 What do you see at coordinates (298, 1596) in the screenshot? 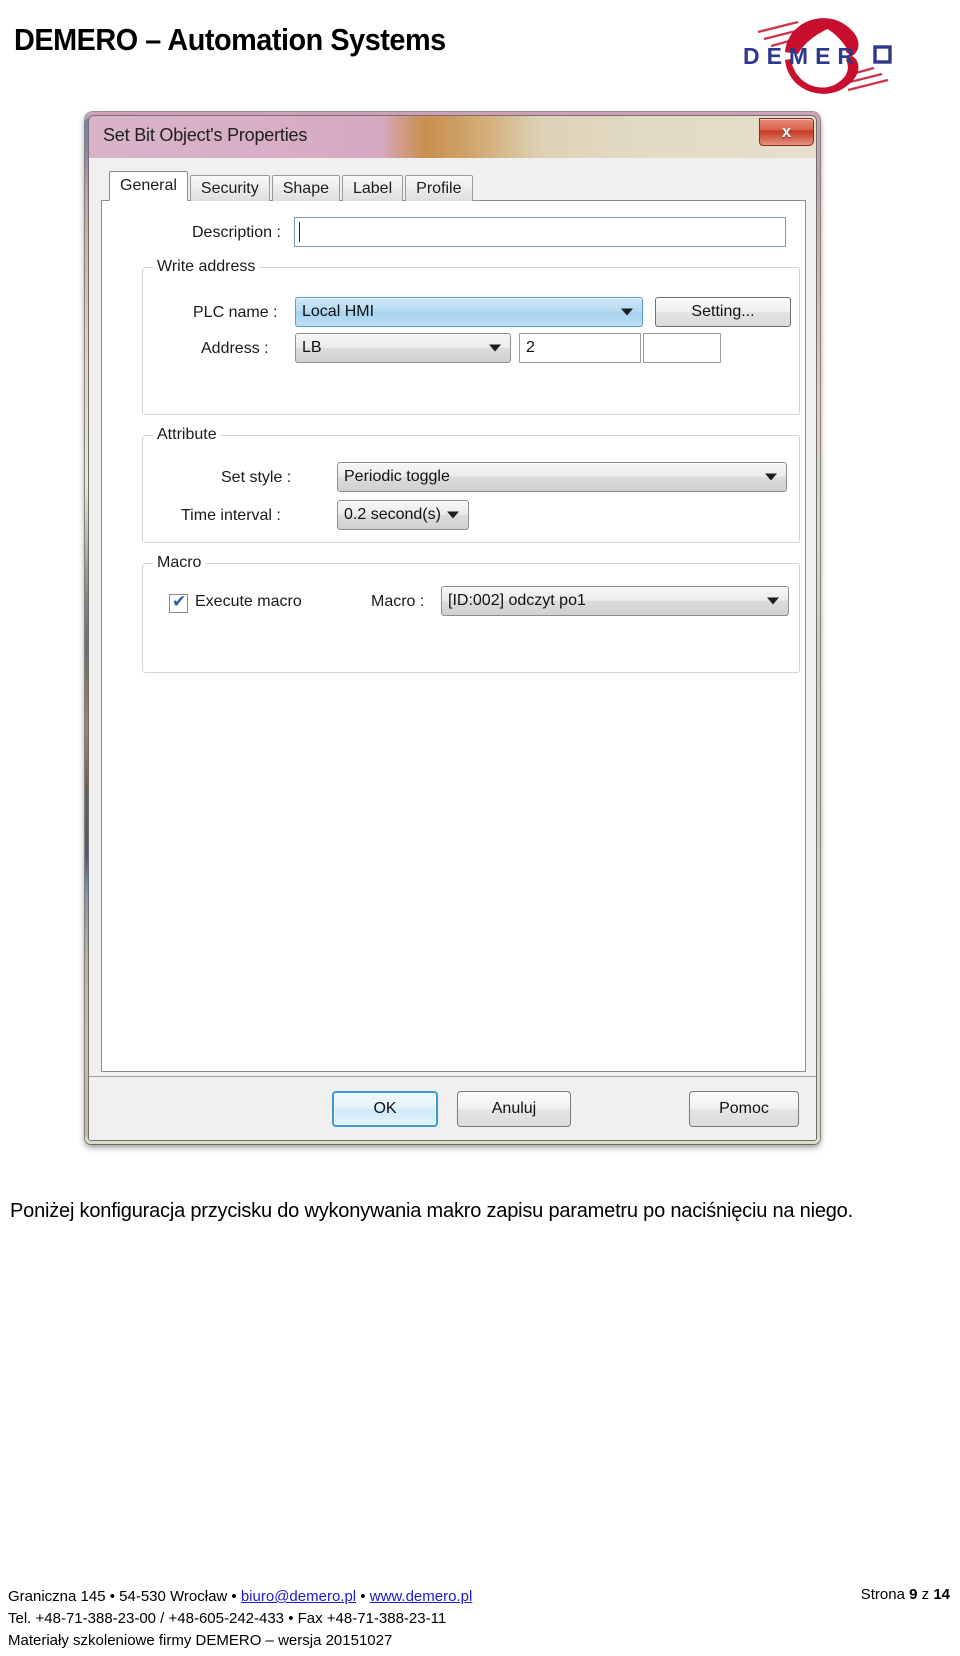
I see `footer-email-link: biuro@demero.pl` at bounding box center [298, 1596].